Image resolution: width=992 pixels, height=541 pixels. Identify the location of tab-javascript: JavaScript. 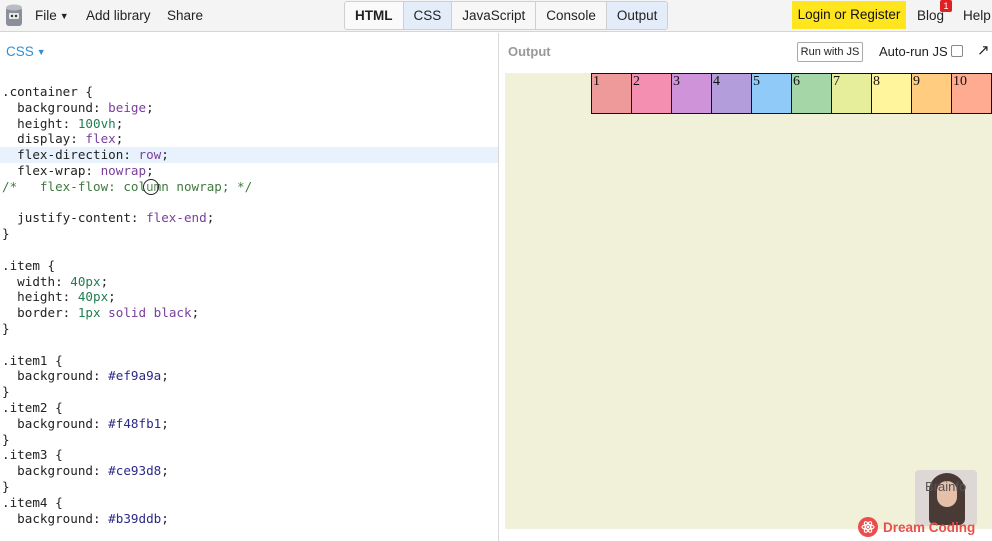
(494, 15).